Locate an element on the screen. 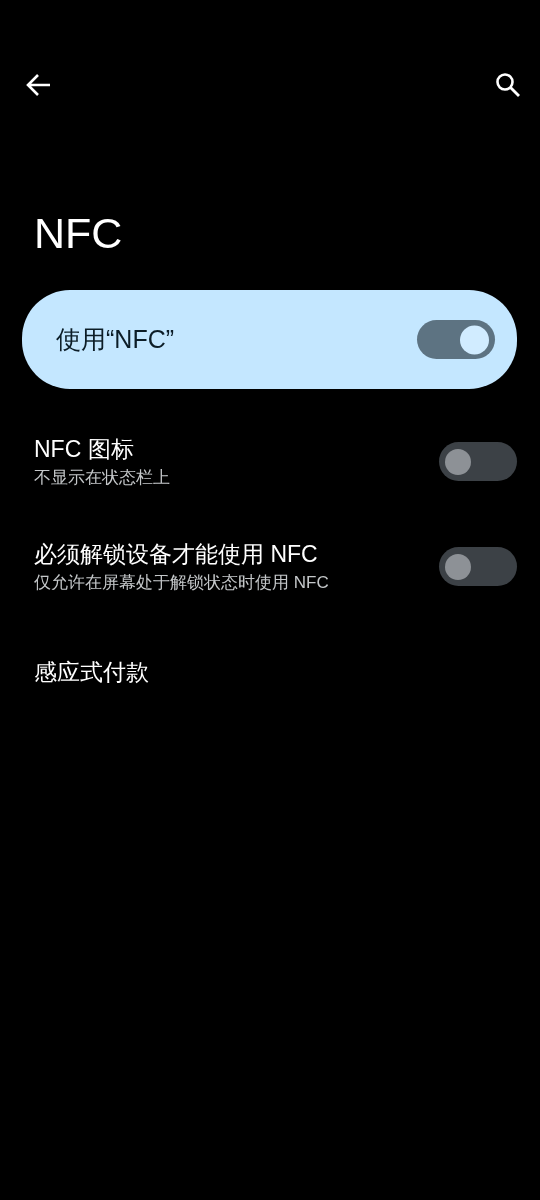 This screenshot has height=1200, width=540. search-icon is located at coordinates (508, 85).